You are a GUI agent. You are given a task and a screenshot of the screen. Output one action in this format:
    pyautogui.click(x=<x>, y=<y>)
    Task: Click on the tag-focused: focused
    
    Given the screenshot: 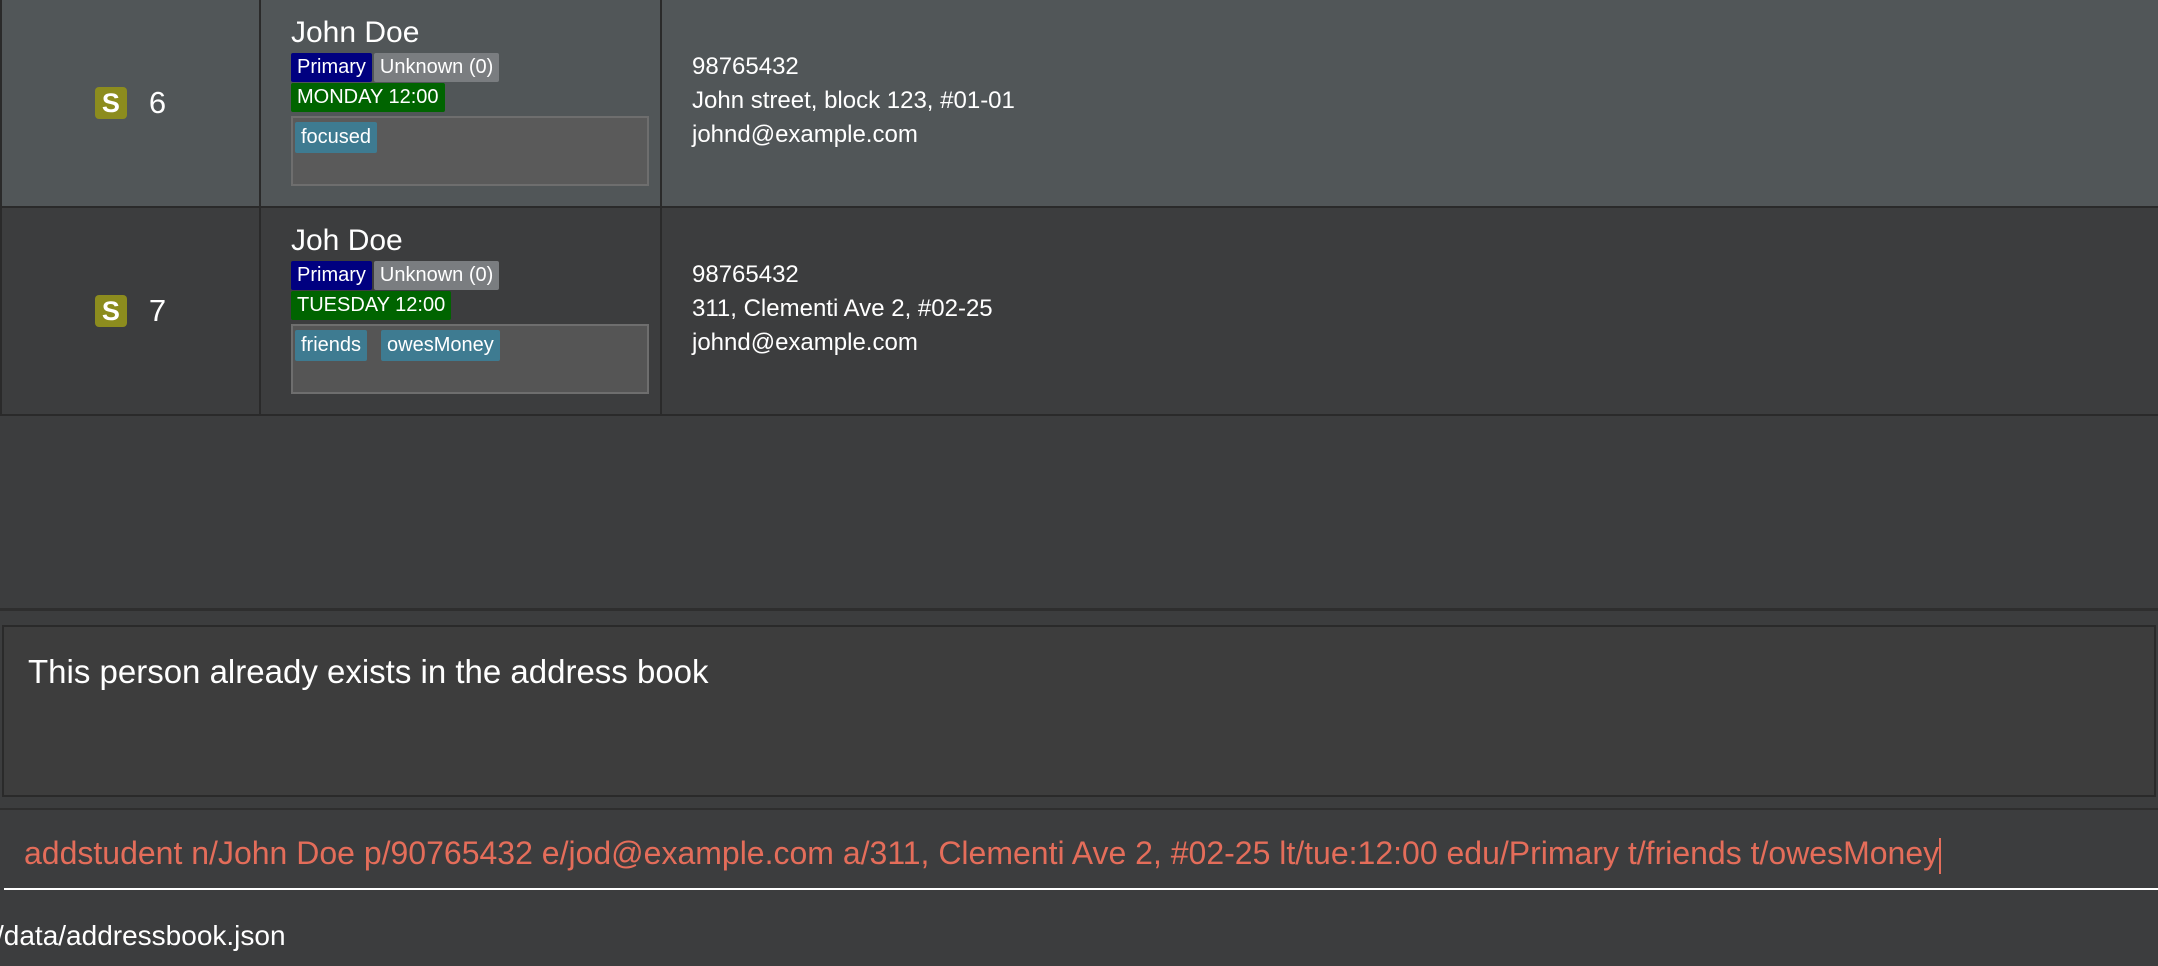 What is the action you would take?
    pyautogui.click(x=336, y=137)
    